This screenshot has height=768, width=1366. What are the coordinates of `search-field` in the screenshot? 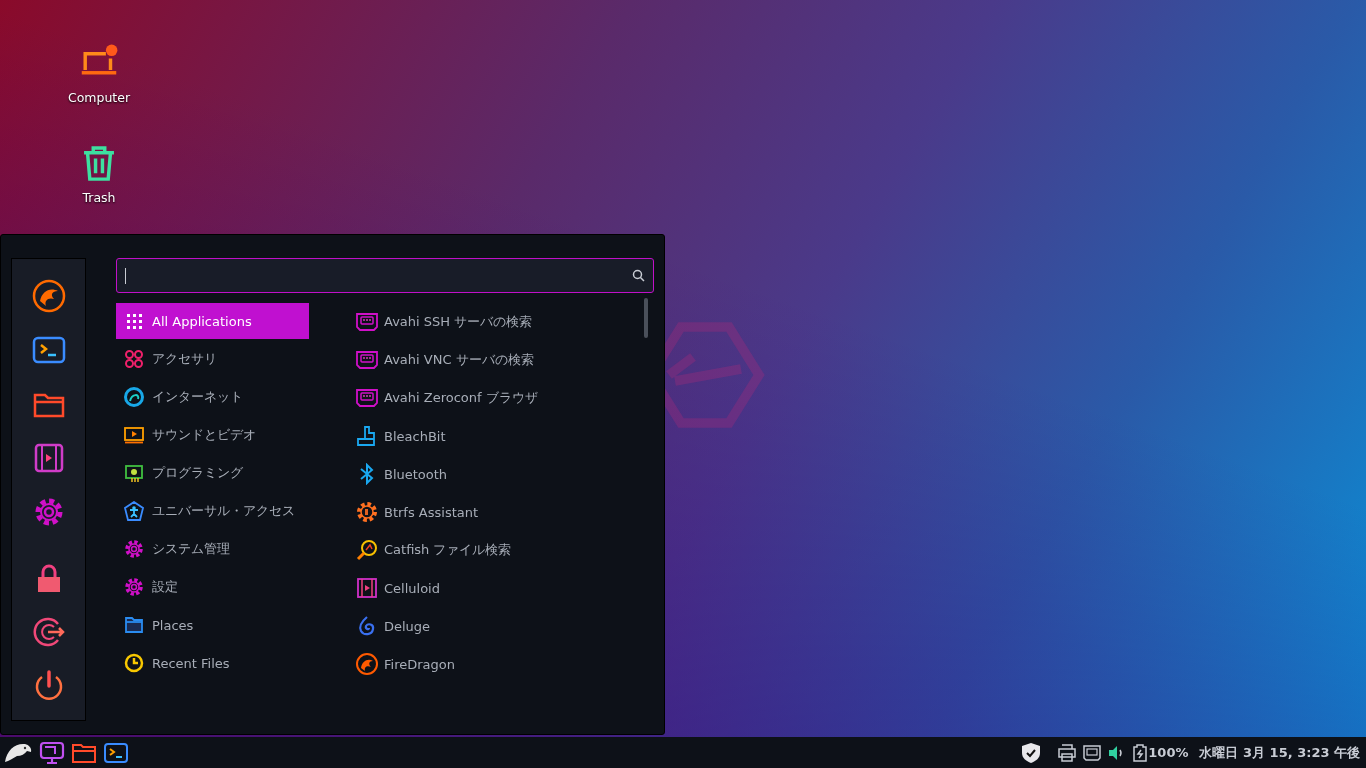 It's located at (385, 275).